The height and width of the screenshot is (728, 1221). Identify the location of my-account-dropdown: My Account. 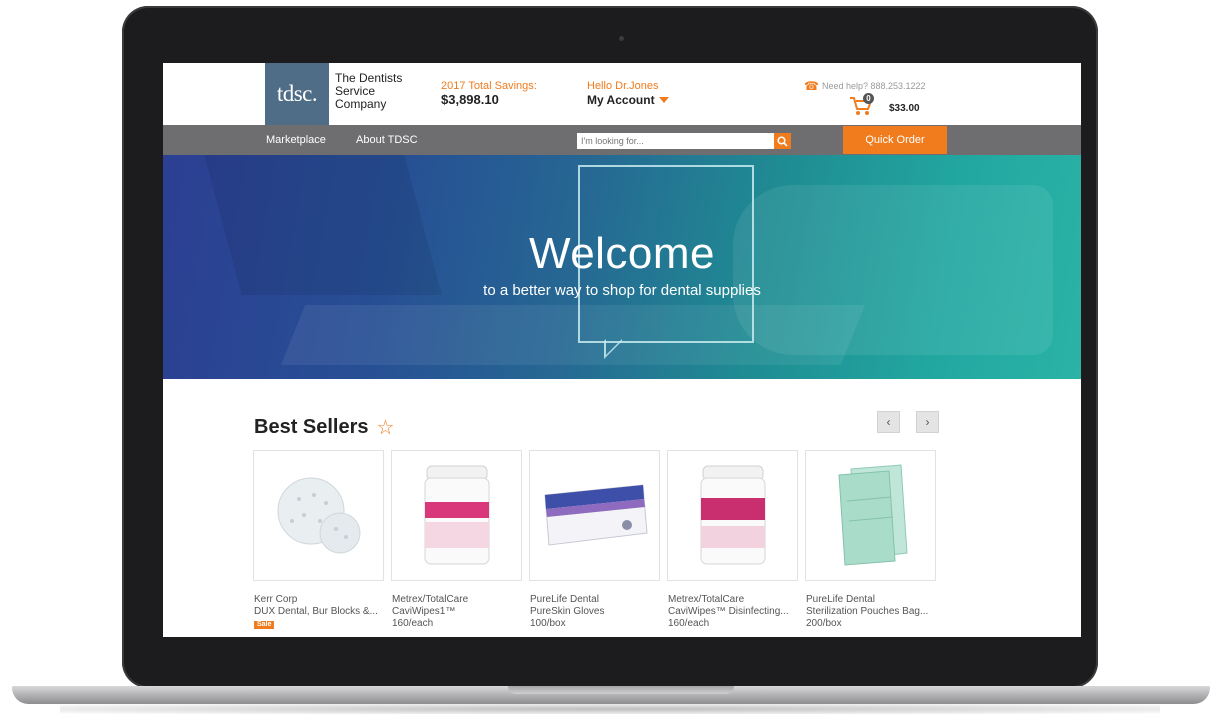
(628, 100).